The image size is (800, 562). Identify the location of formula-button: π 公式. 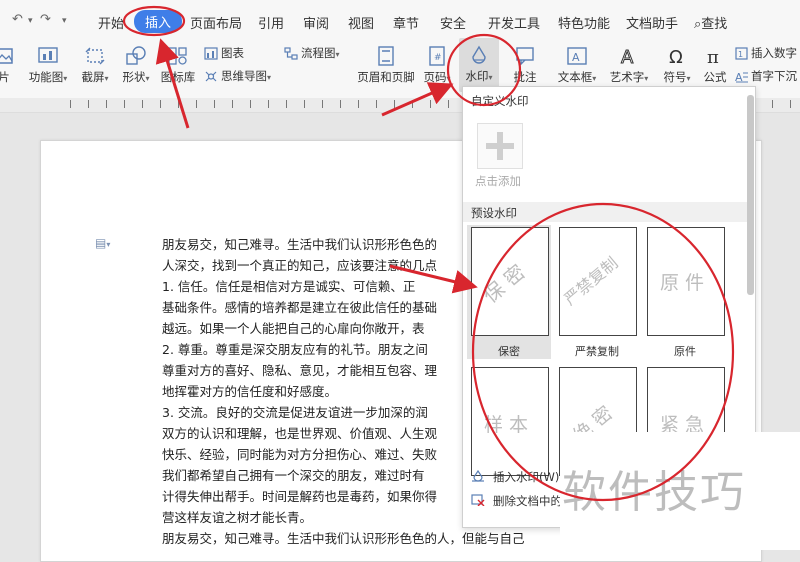
(715, 65).